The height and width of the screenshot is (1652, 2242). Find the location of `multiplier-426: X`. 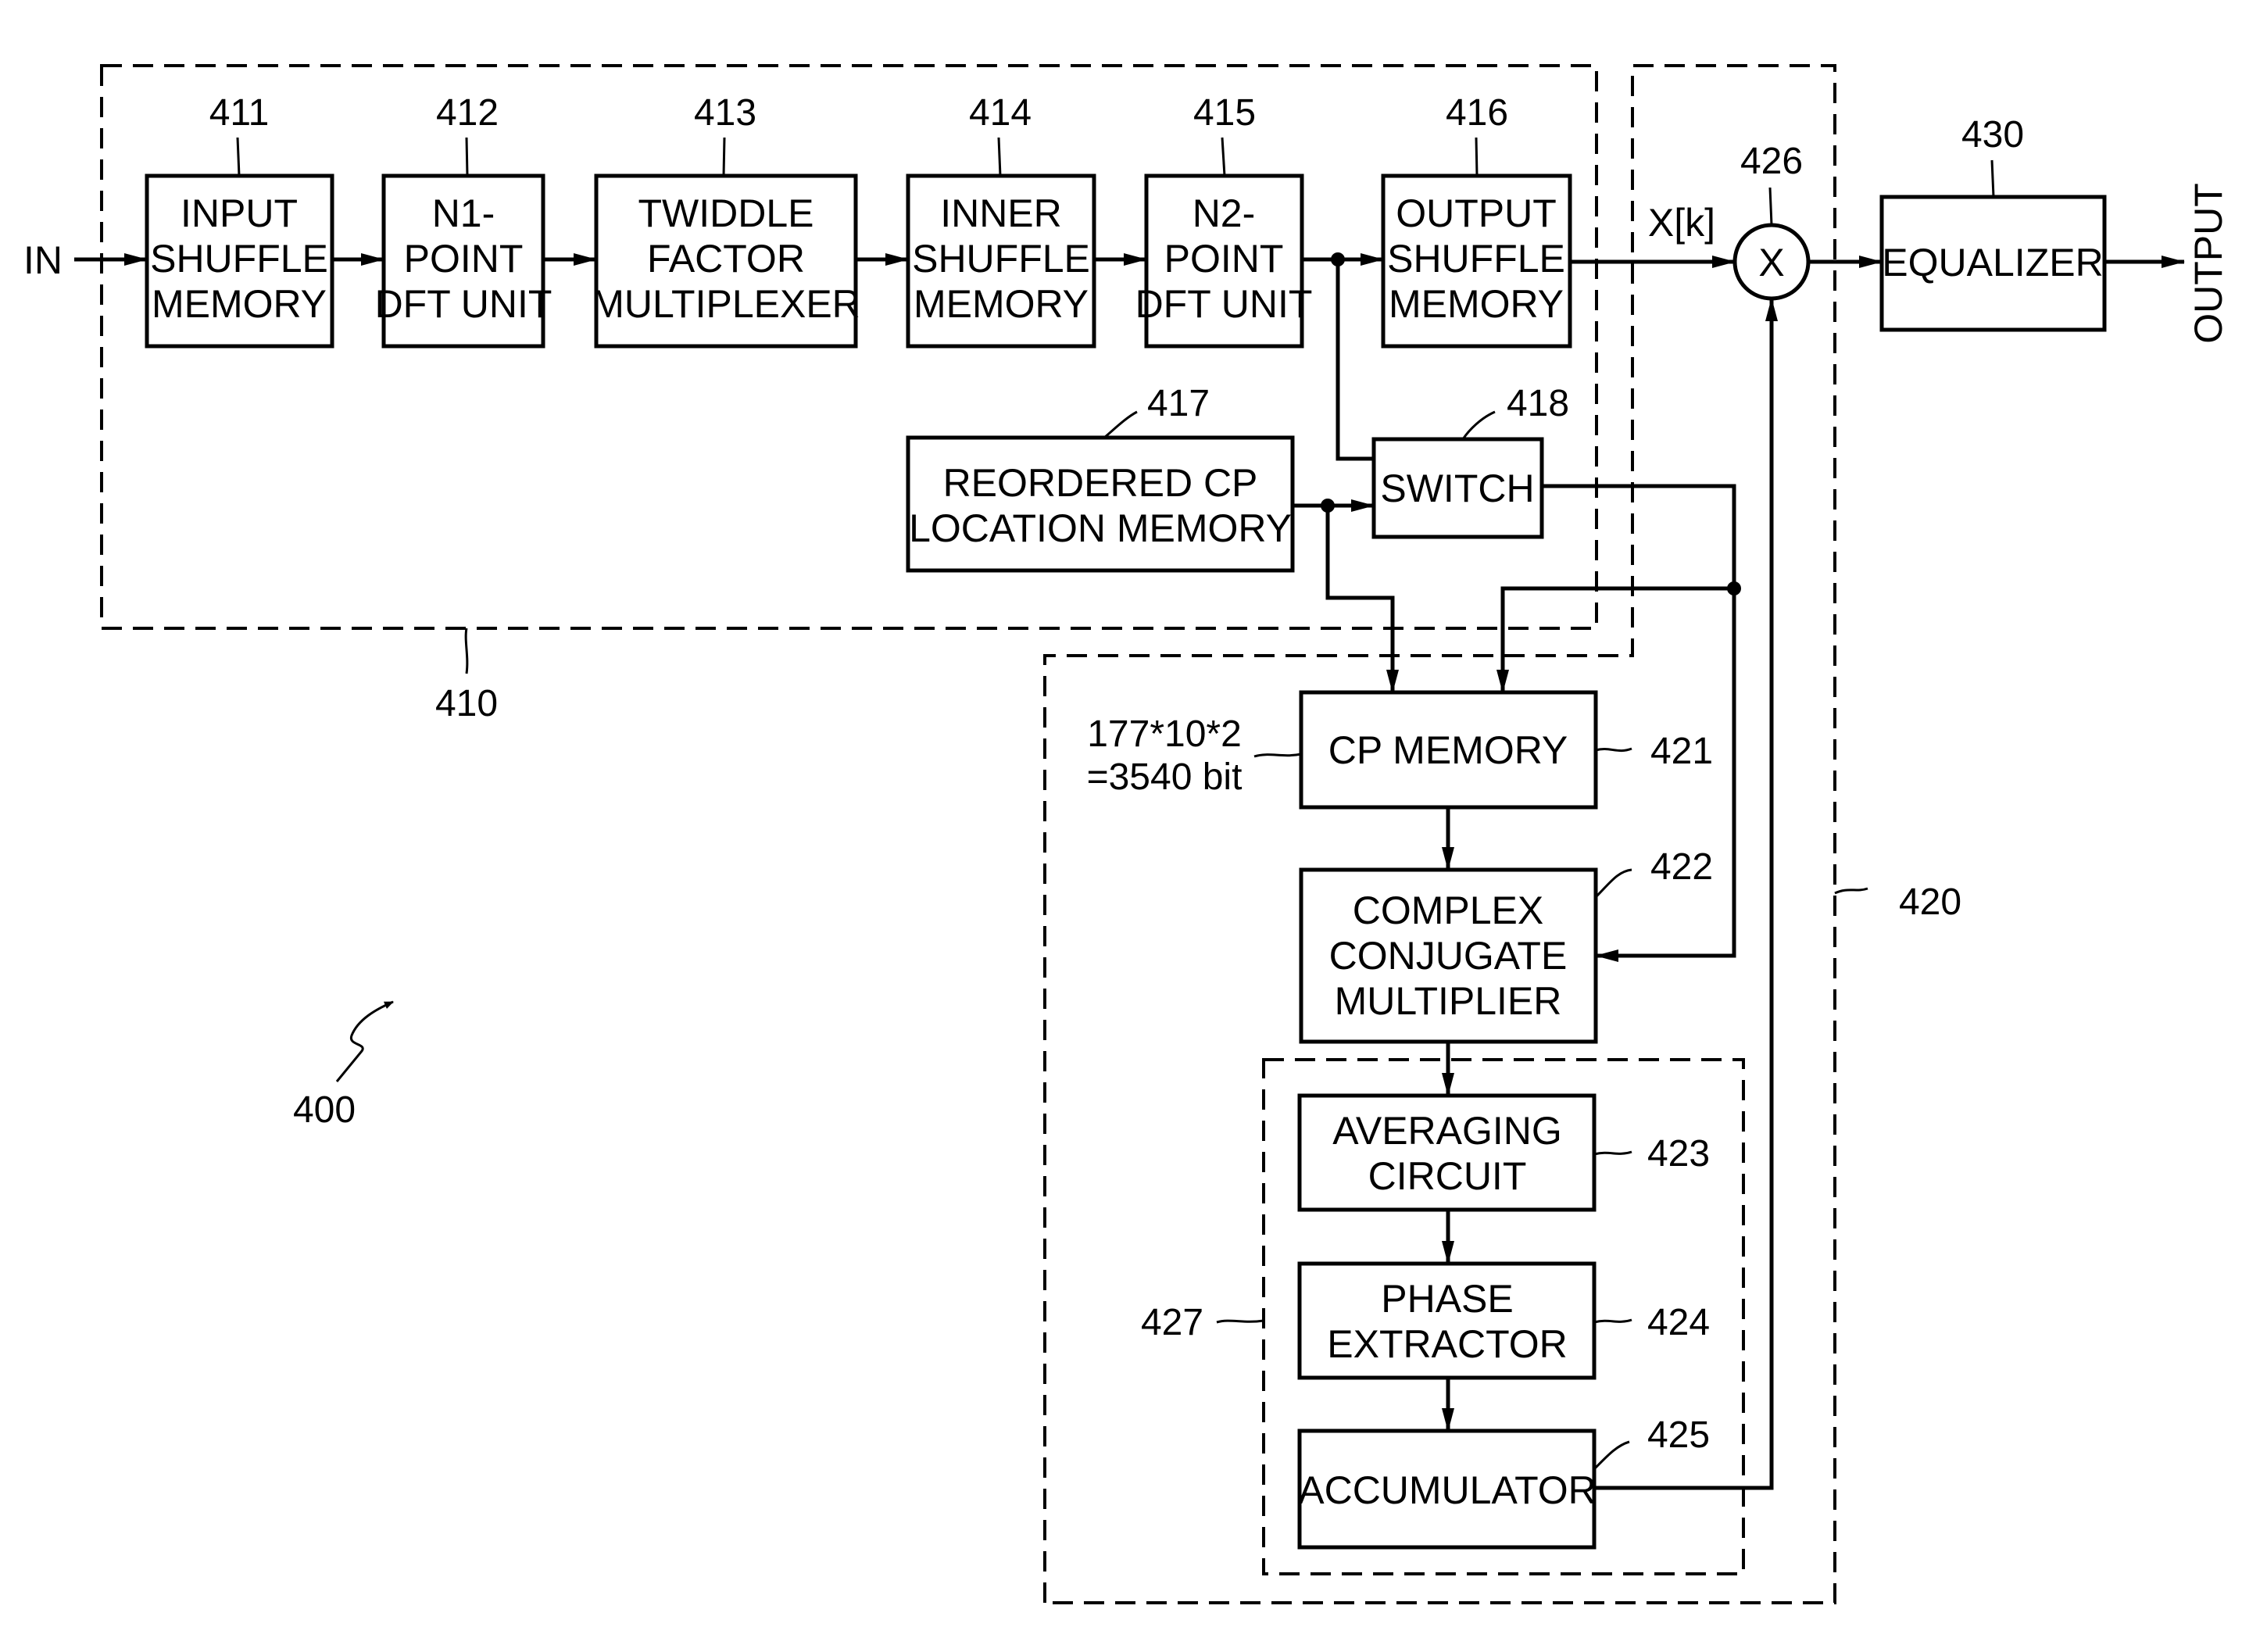

multiplier-426: X is located at coordinates (1771, 262).